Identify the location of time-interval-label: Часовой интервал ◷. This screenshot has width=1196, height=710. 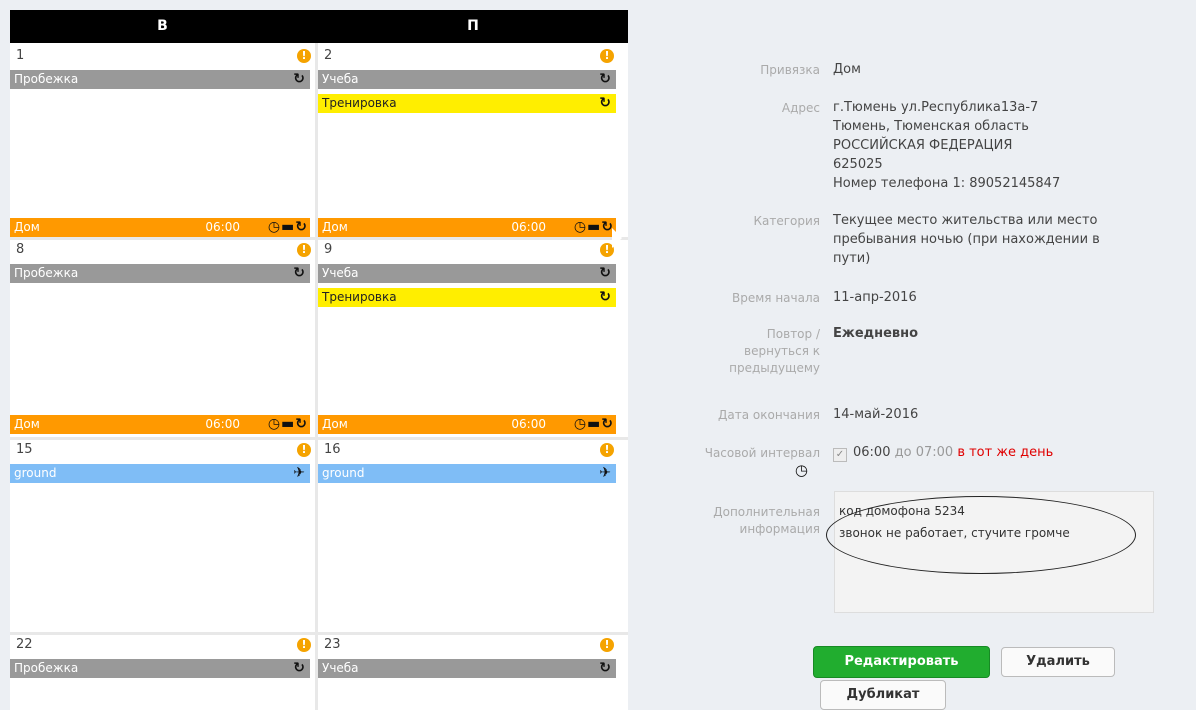
(762, 461).